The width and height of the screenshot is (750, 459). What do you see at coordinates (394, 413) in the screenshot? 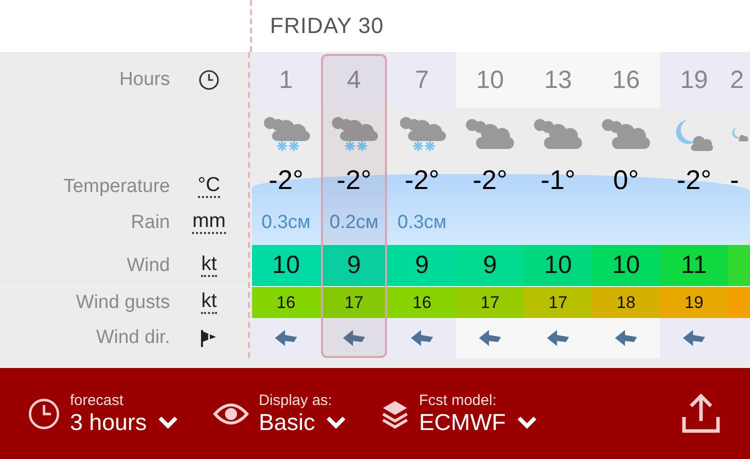
I see `layers-icon` at bounding box center [394, 413].